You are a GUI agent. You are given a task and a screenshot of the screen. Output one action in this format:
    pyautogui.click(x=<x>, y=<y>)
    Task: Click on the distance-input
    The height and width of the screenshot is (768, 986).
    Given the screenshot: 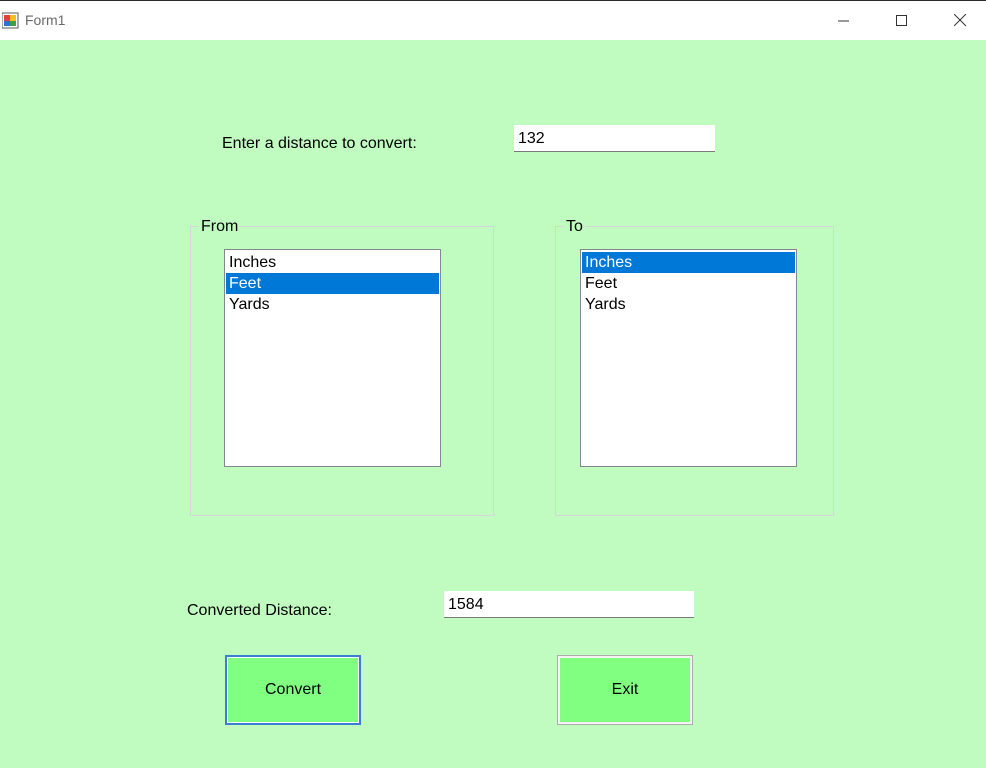 What is the action you would take?
    pyautogui.click(x=614, y=138)
    